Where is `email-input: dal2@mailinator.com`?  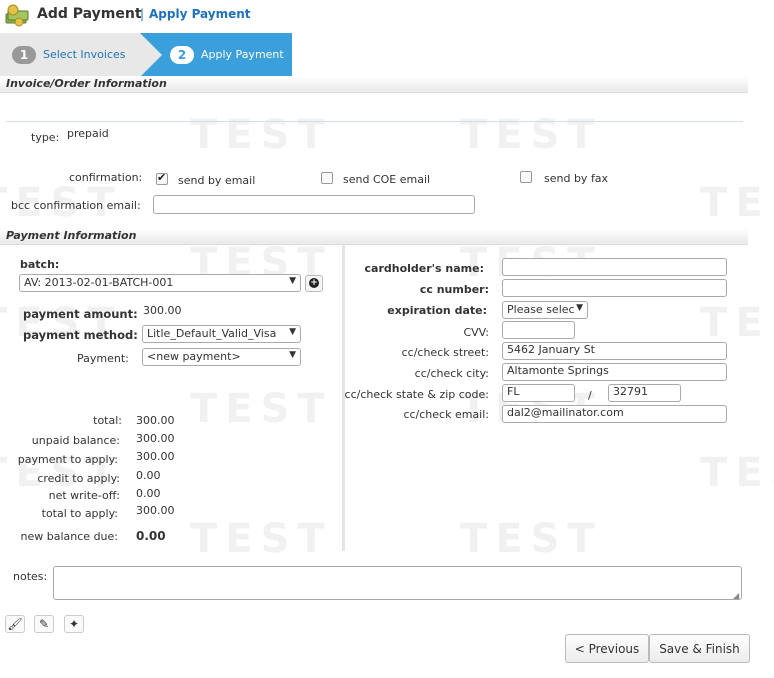 email-input: dal2@mailinator.com is located at coordinates (614, 414).